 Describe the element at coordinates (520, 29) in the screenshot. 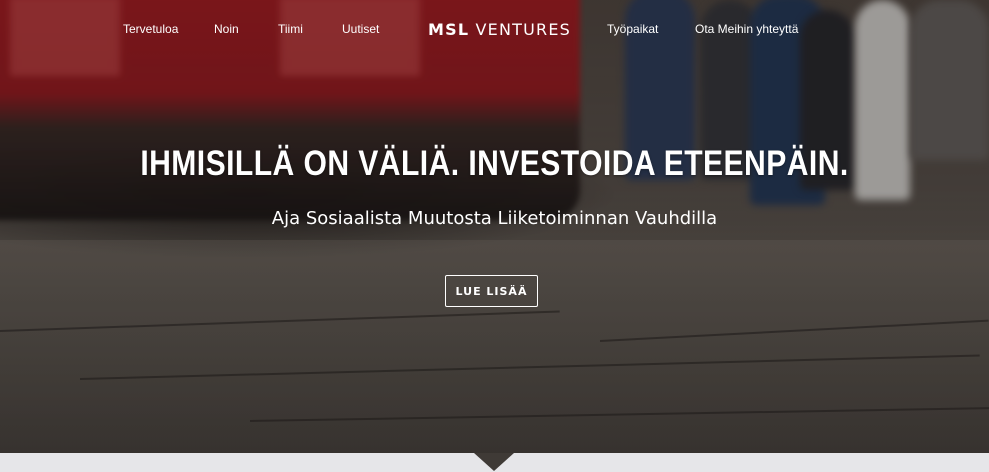

I see `brand-logo-rest: VENTURES` at that location.